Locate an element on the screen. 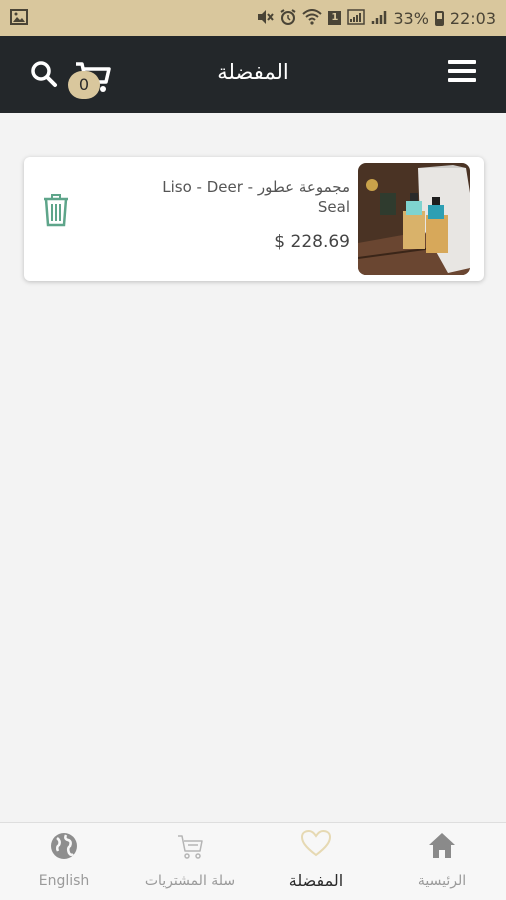  nav-home: الرئيسية is located at coordinates (442, 861).